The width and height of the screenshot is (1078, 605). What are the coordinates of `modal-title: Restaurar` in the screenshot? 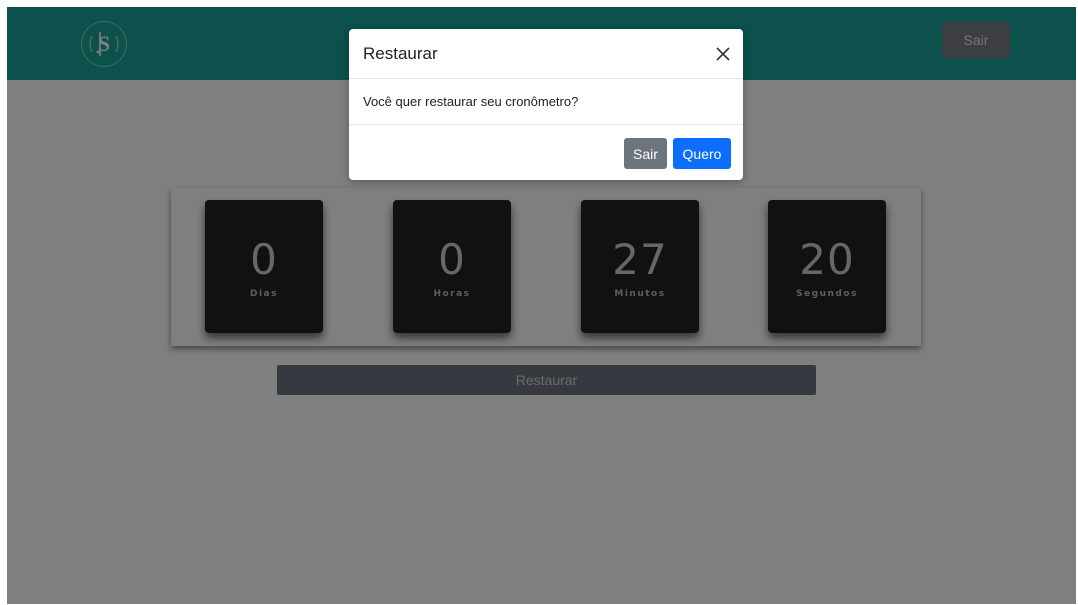 It's located at (400, 53).